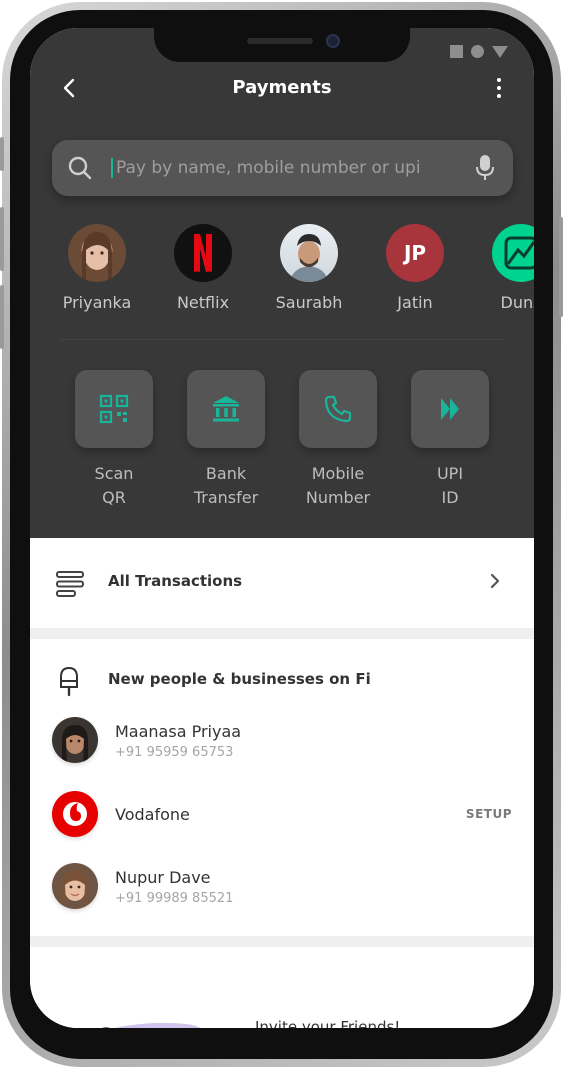 Image resolution: width=563 pixels, height=1069 pixels. What do you see at coordinates (415, 253) in the screenshot?
I see `avatar-initials: JP` at bounding box center [415, 253].